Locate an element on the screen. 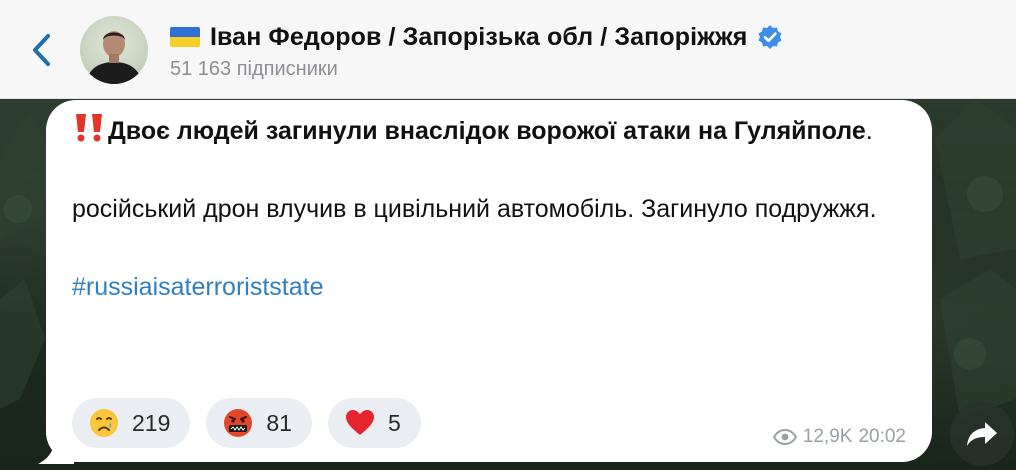 The width and height of the screenshot is (1016, 475). share-arrow-icon is located at coordinates (982, 434).